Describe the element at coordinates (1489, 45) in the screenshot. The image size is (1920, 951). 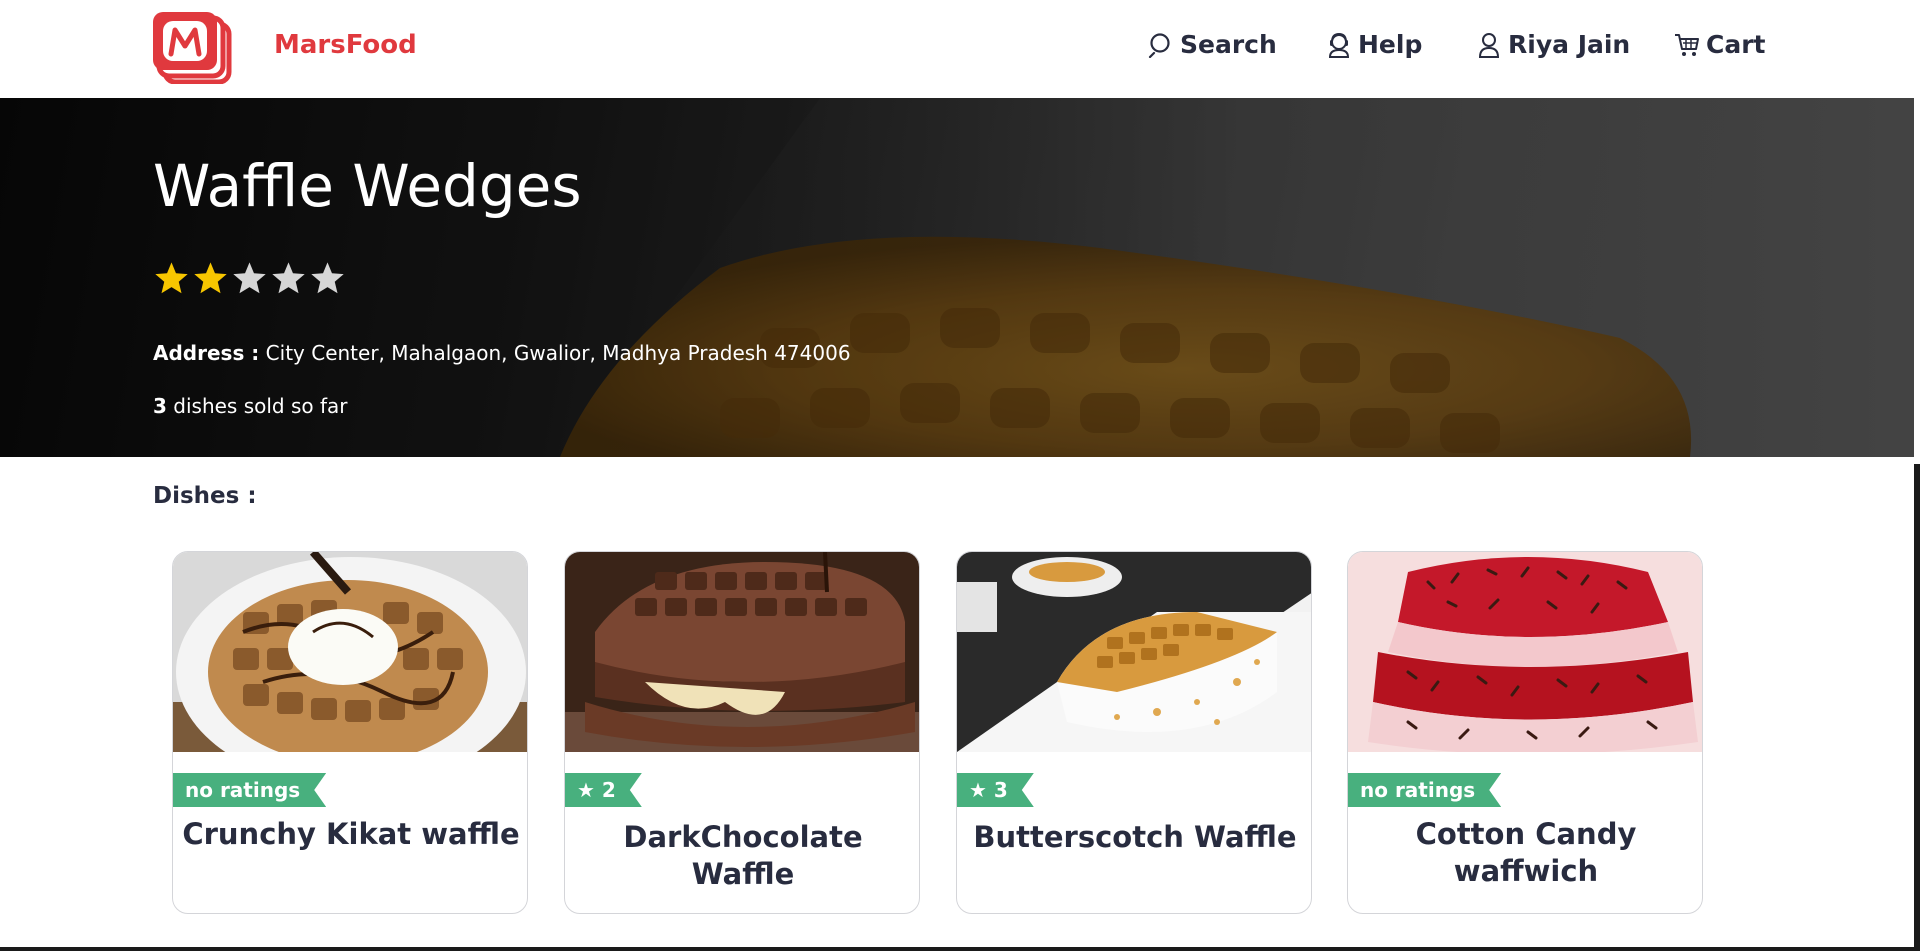
I see `user-icon` at that location.